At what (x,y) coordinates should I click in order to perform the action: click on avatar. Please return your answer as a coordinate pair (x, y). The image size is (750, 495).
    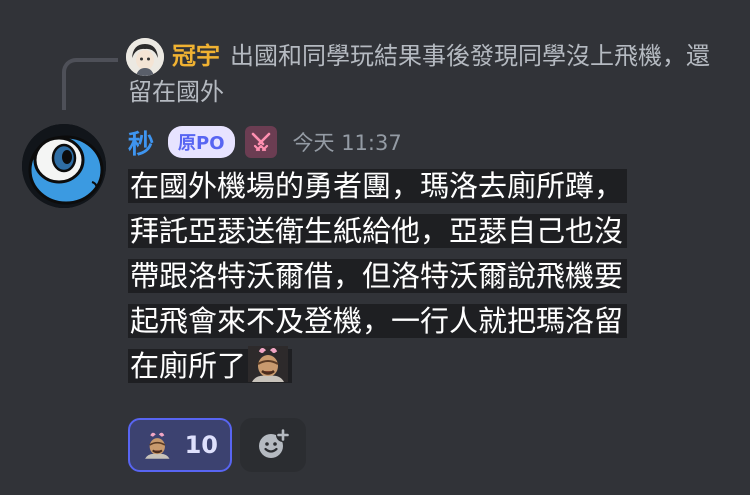
    Looking at the image, I should click on (64, 166).